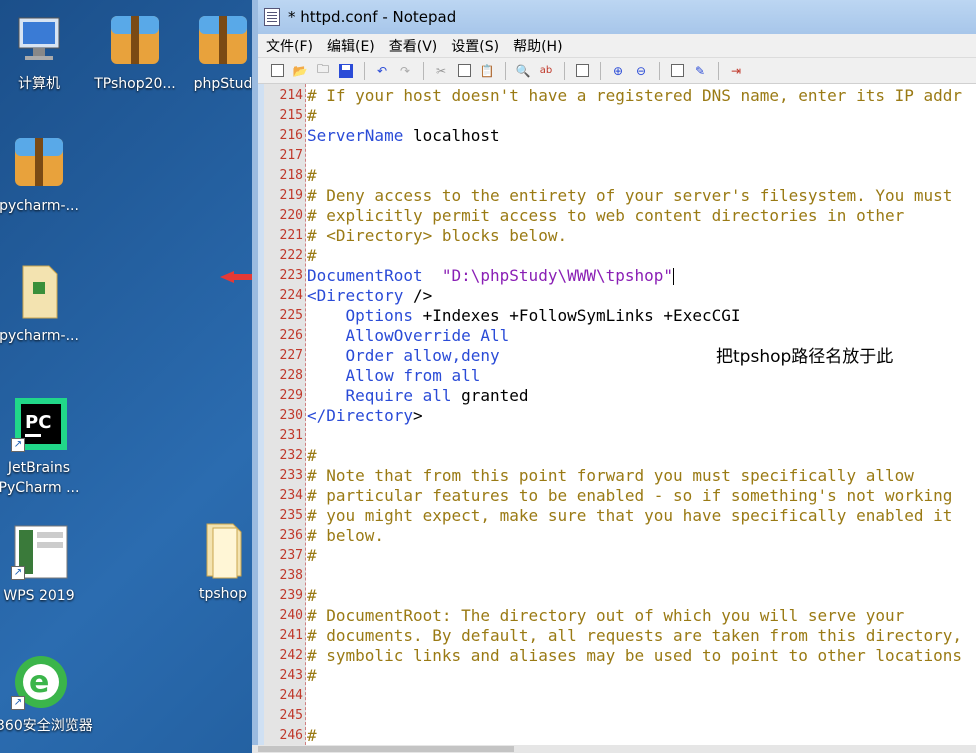 The height and width of the screenshot is (753, 976). What do you see at coordinates (700, 71) in the screenshot?
I see `edit-icon: ✎` at bounding box center [700, 71].